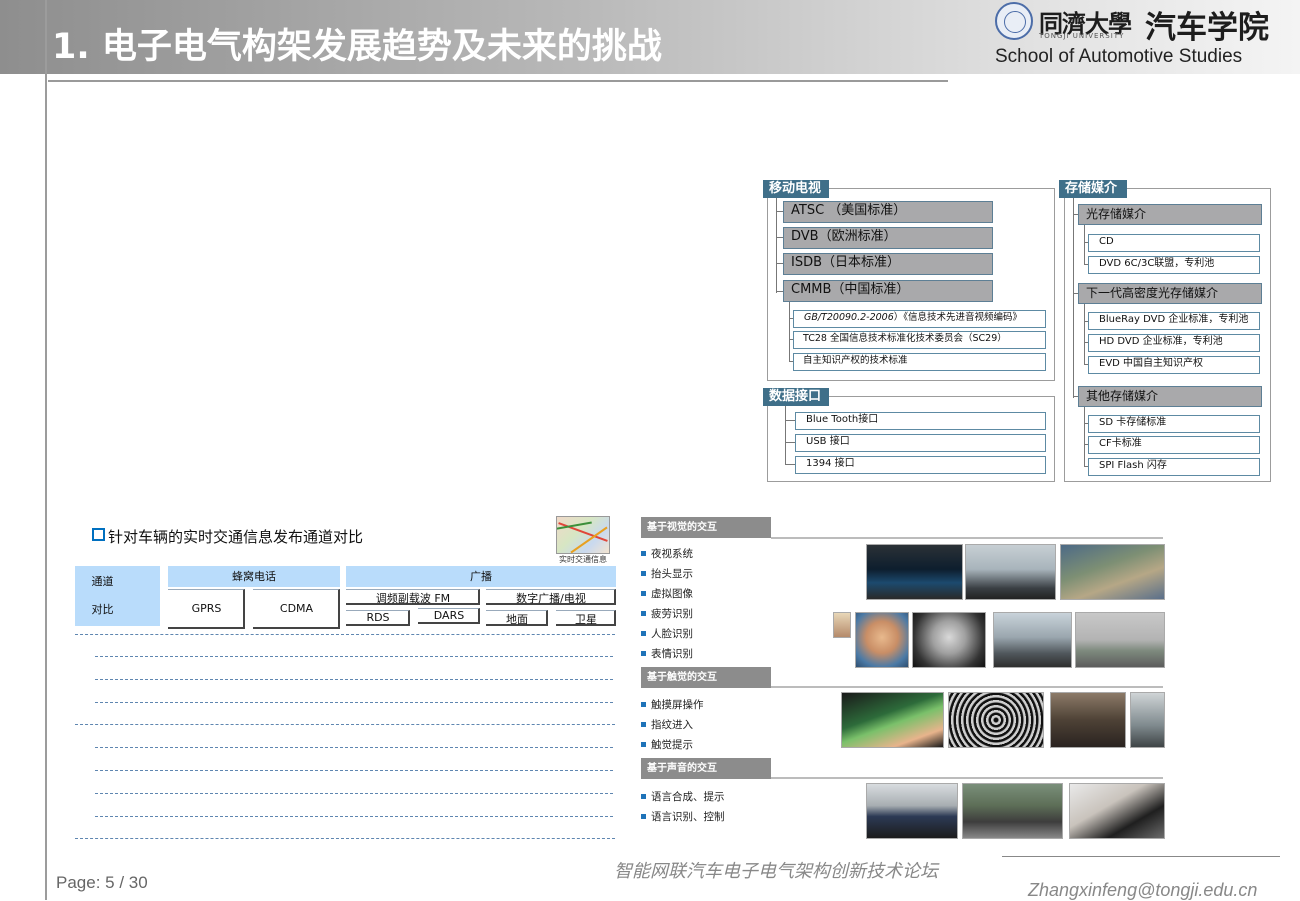  I want to click on col-cdma: CDMA, so click(296, 608).